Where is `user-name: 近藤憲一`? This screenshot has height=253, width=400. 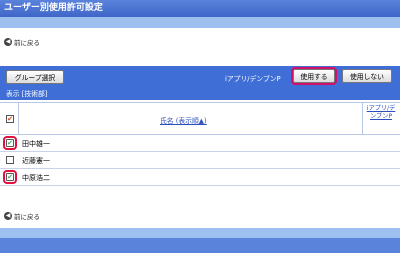 user-name: 近藤憲一 is located at coordinates (36, 161).